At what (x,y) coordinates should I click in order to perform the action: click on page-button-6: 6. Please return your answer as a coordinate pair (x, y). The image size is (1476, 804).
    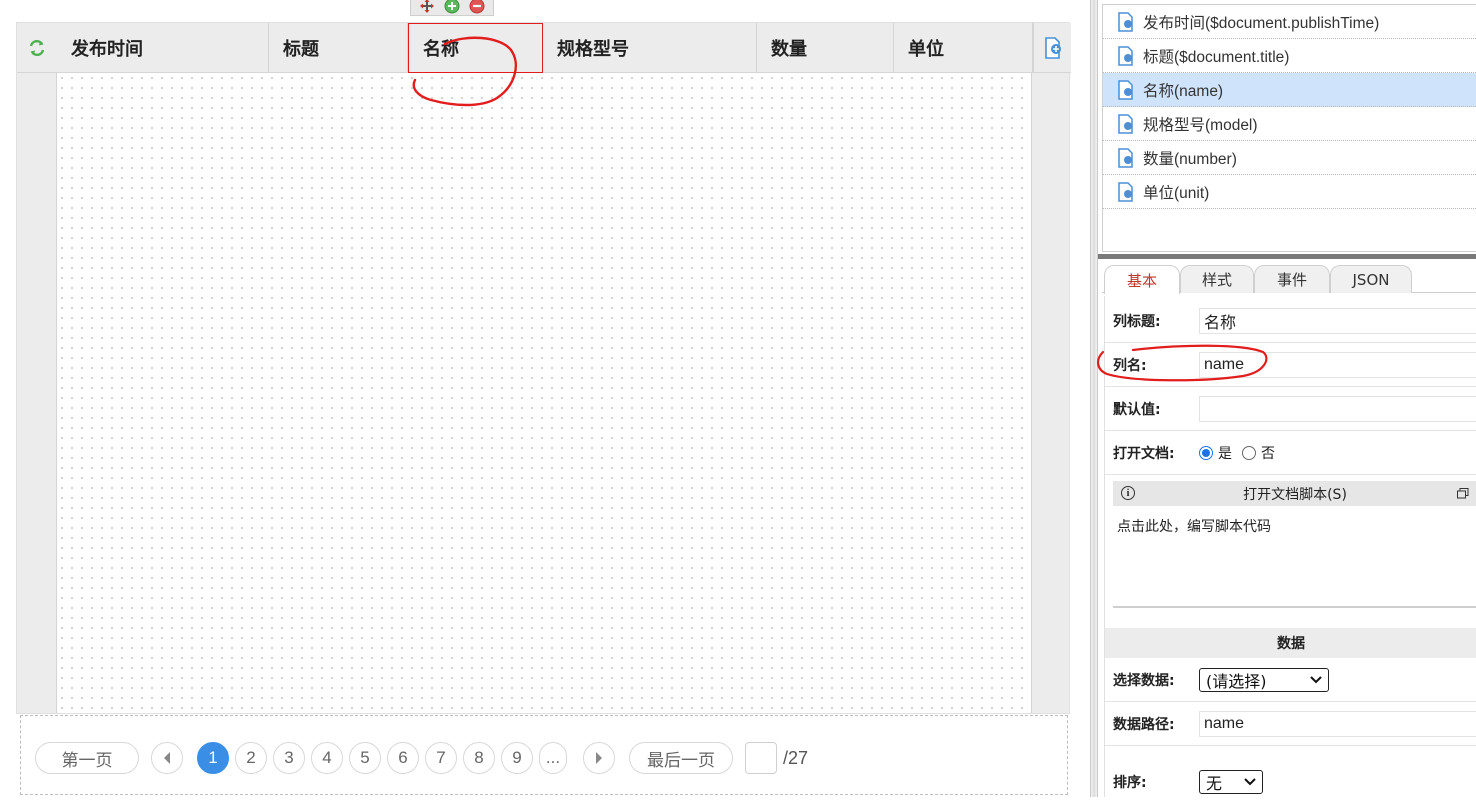
    Looking at the image, I should click on (403, 758).